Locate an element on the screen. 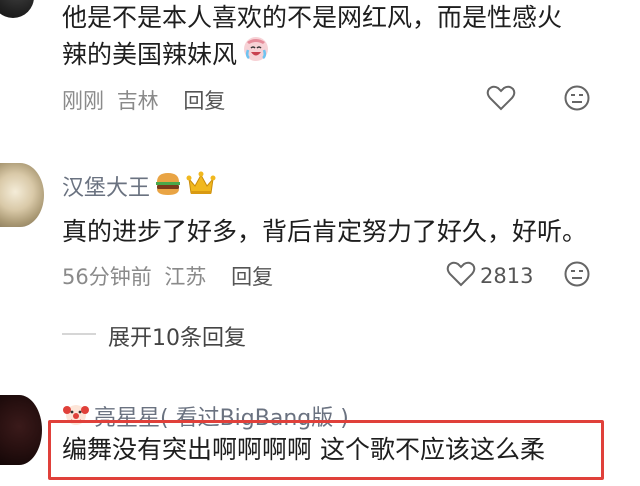  divider is located at coordinates (79, 334).